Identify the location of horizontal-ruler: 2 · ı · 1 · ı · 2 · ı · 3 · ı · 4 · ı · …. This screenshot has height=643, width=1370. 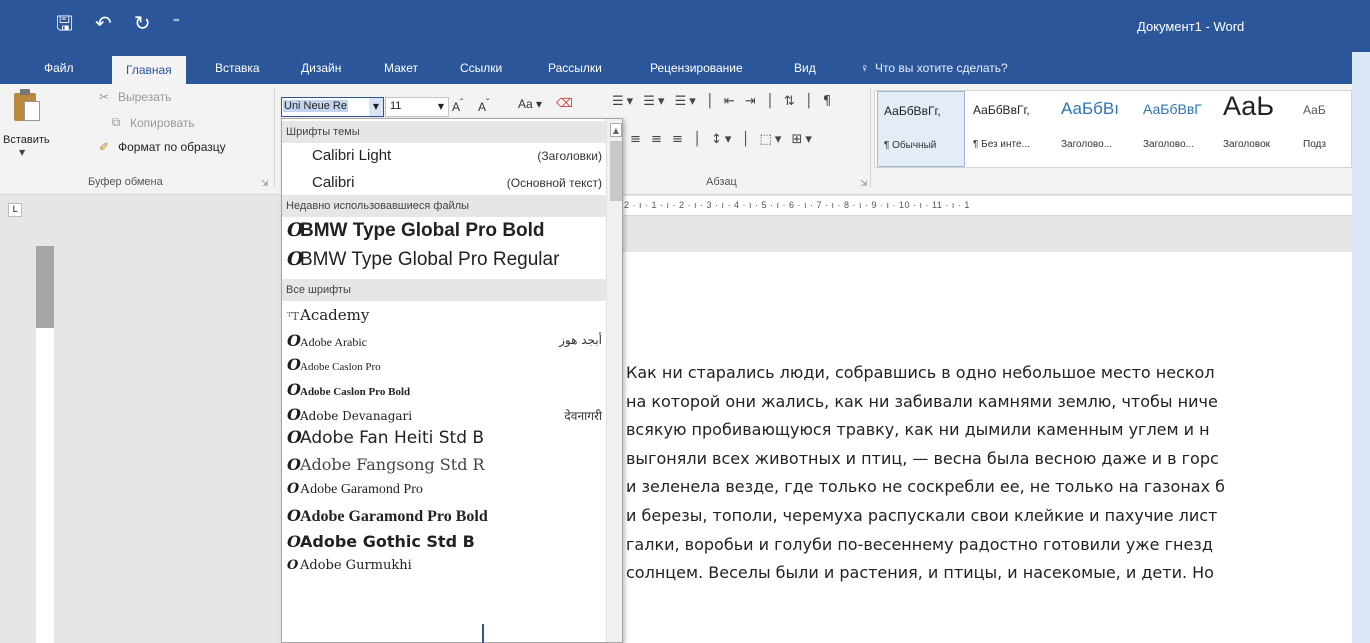
(978, 206).